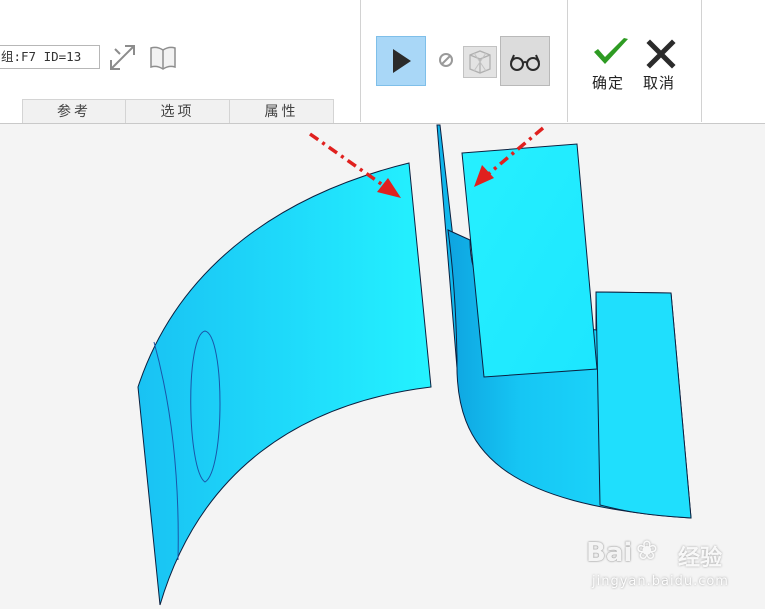 The image size is (765, 609). I want to click on watermark-brand: Bai, so click(609, 553).